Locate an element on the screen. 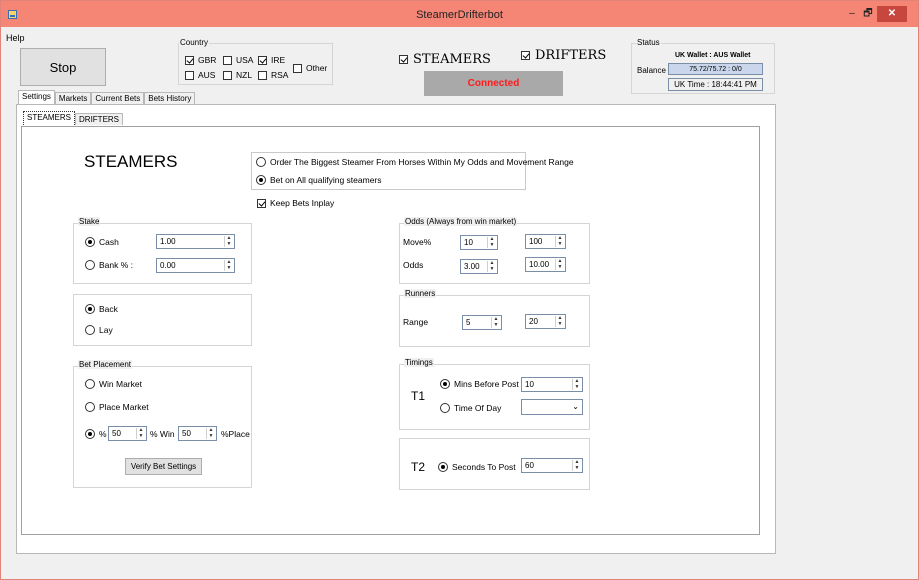 The height and width of the screenshot is (580, 919). radio-mins-before-post is located at coordinates (445, 384).